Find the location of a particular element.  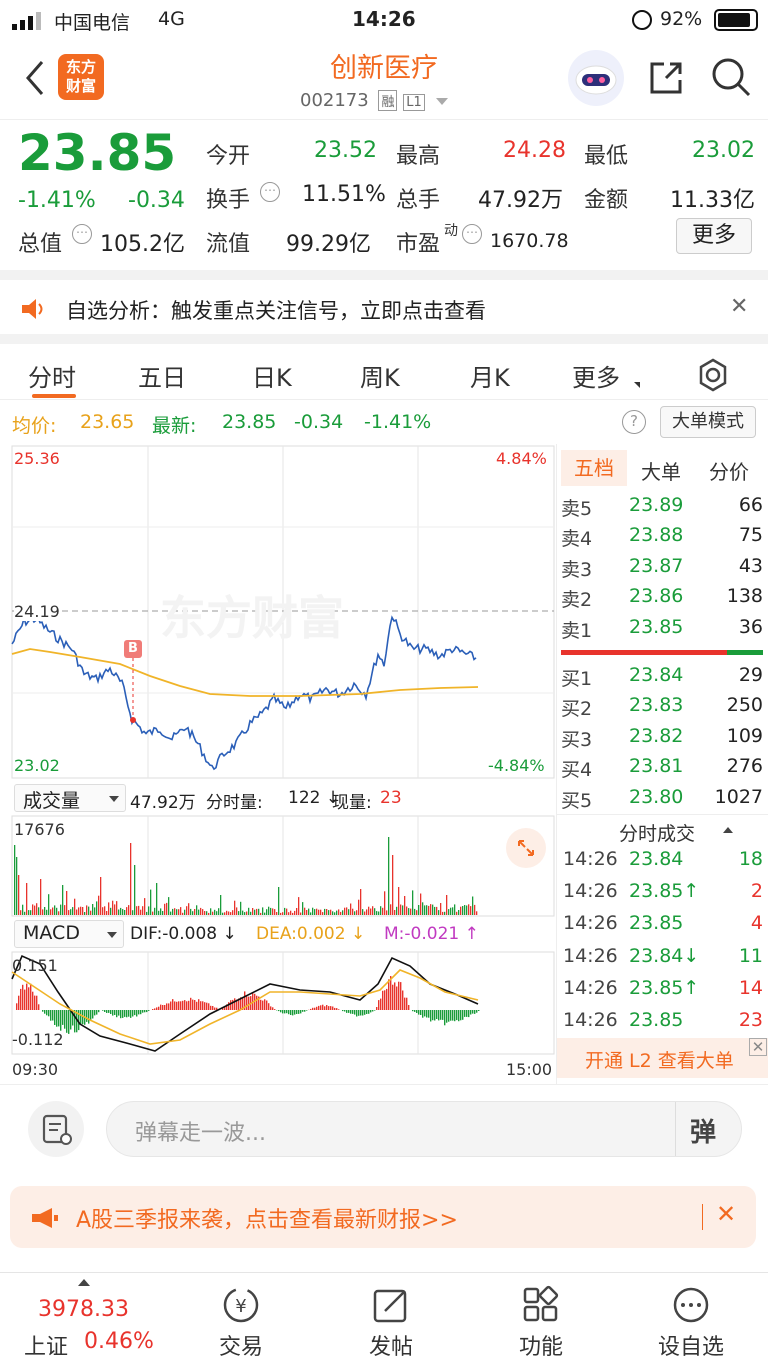

index-name: 上证 is located at coordinates (46, 1347).